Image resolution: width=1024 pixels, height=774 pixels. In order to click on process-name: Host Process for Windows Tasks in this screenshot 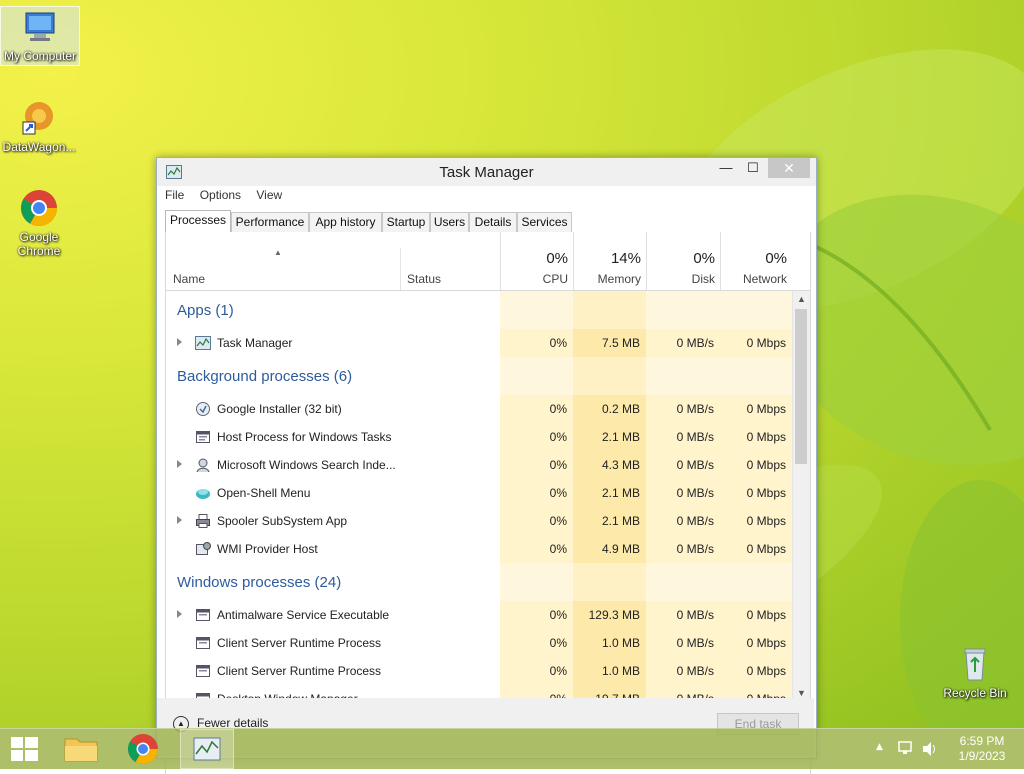, I will do `click(304, 437)`.